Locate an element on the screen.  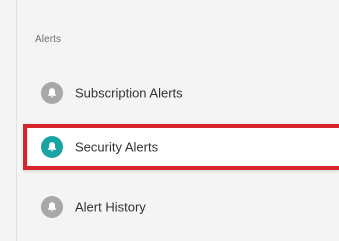
section-heading: Alerts is located at coordinates (48, 39).